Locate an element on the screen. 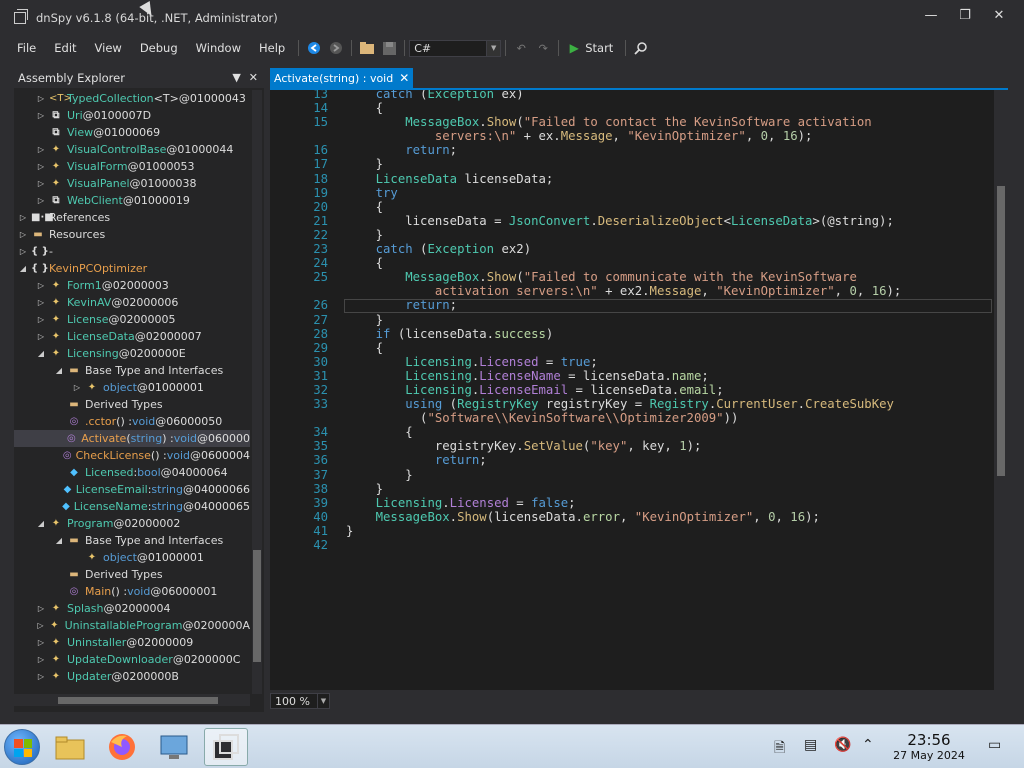 This screenshot has height=768, width=1024. code-line is located at coordinates (623, 545).